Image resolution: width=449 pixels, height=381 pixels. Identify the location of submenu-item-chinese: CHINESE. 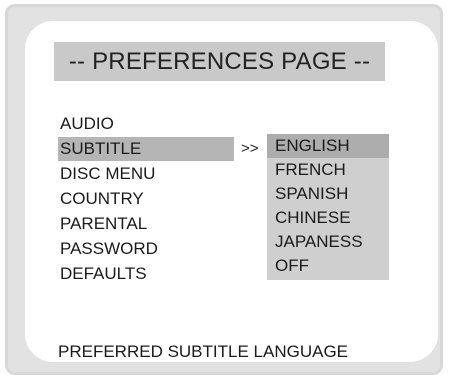
(328, 218).